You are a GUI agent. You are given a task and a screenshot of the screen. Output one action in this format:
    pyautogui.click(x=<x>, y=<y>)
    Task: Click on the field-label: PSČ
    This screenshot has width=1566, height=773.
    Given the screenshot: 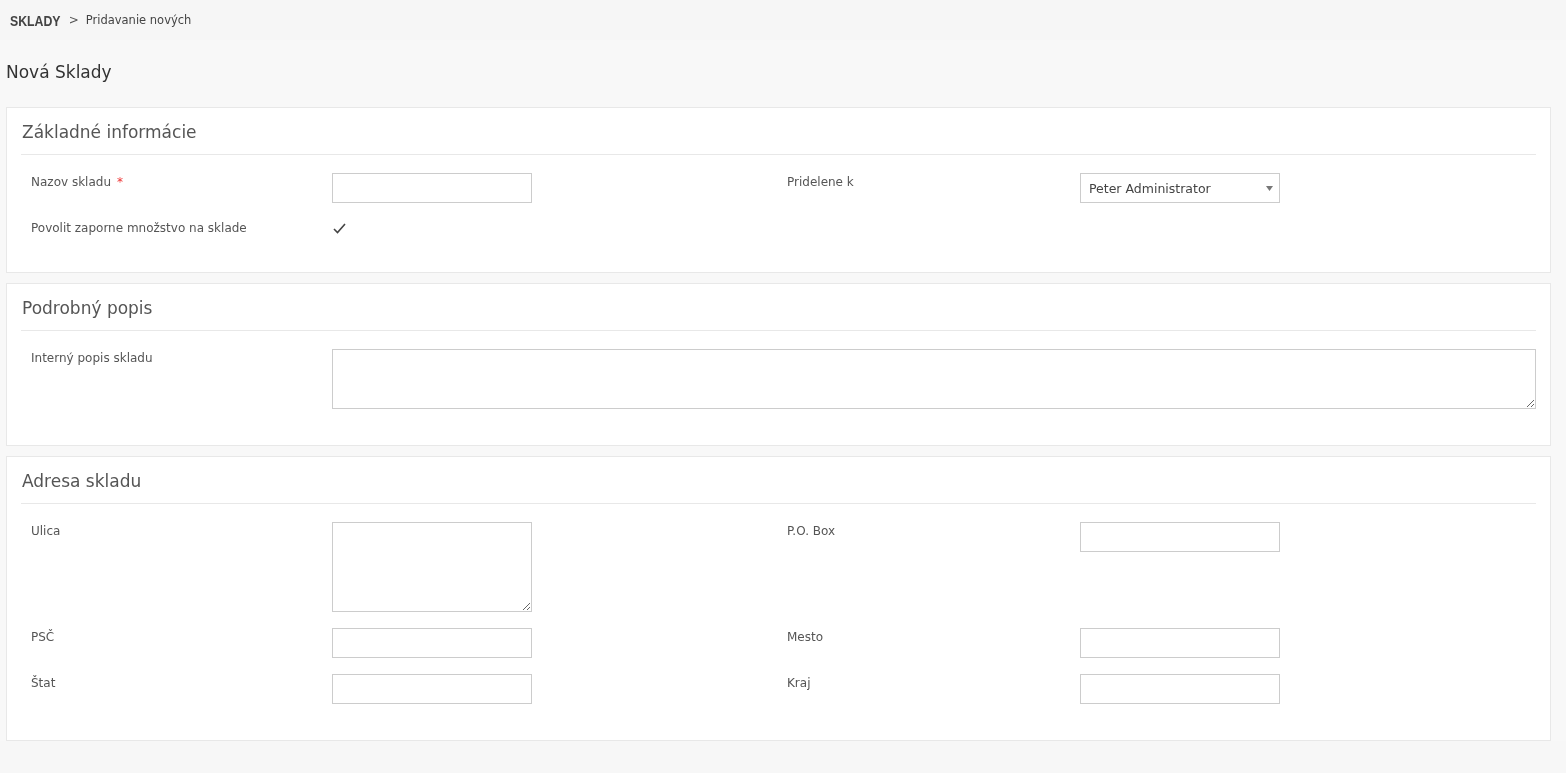 What is the action you would take?
    pyautogui.click(x=43, y=636)
    